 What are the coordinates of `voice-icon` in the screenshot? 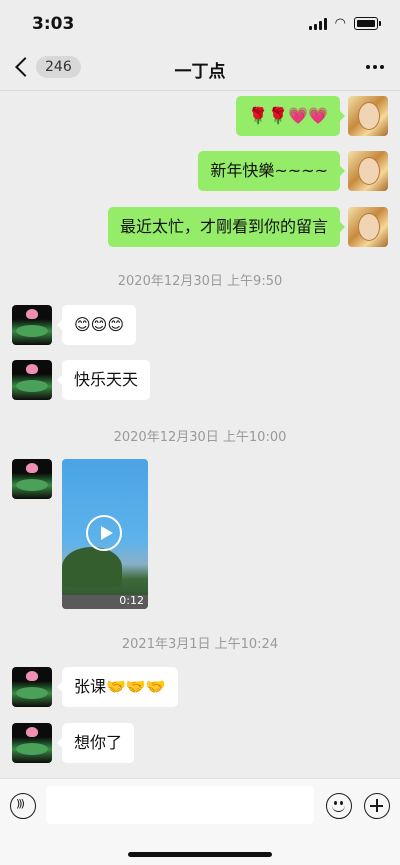 It's located at (23, 806).